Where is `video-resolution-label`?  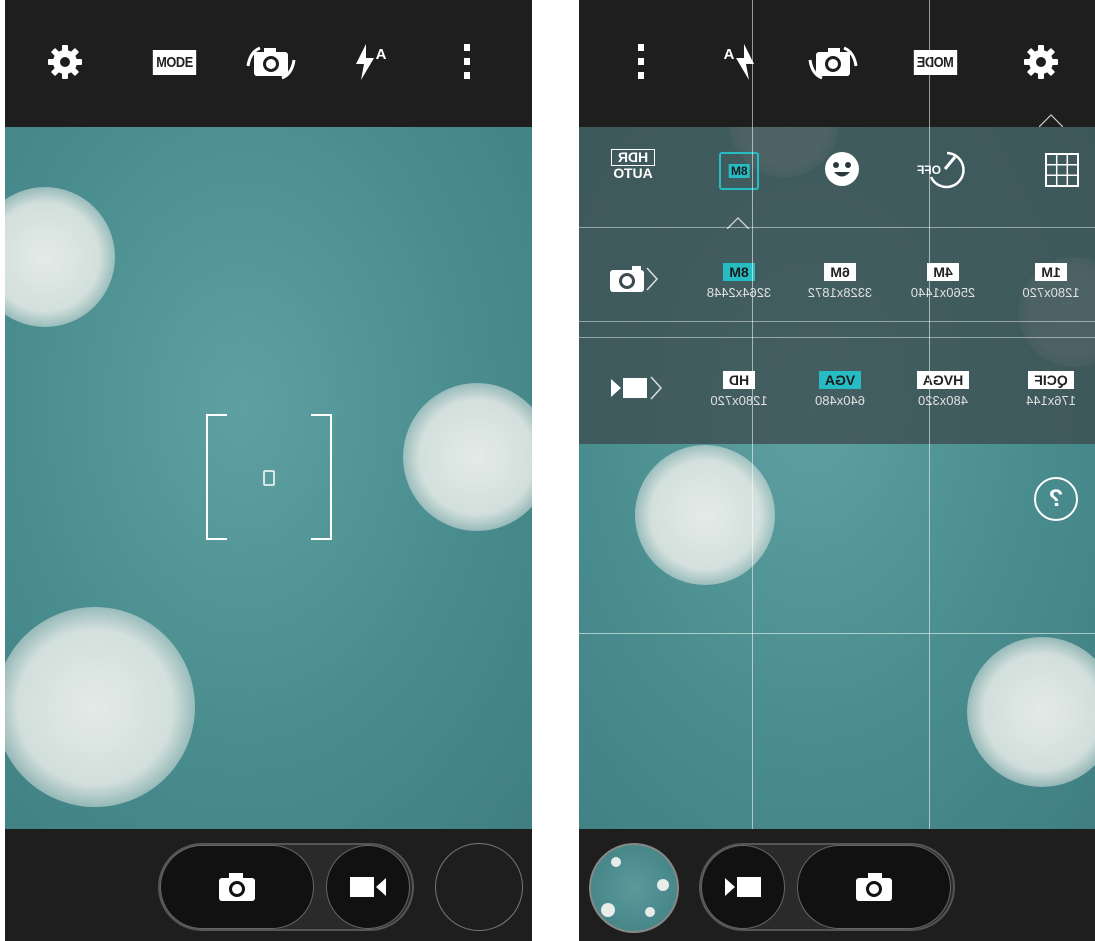
video-resolution-label is located at coordinates (636, 388).